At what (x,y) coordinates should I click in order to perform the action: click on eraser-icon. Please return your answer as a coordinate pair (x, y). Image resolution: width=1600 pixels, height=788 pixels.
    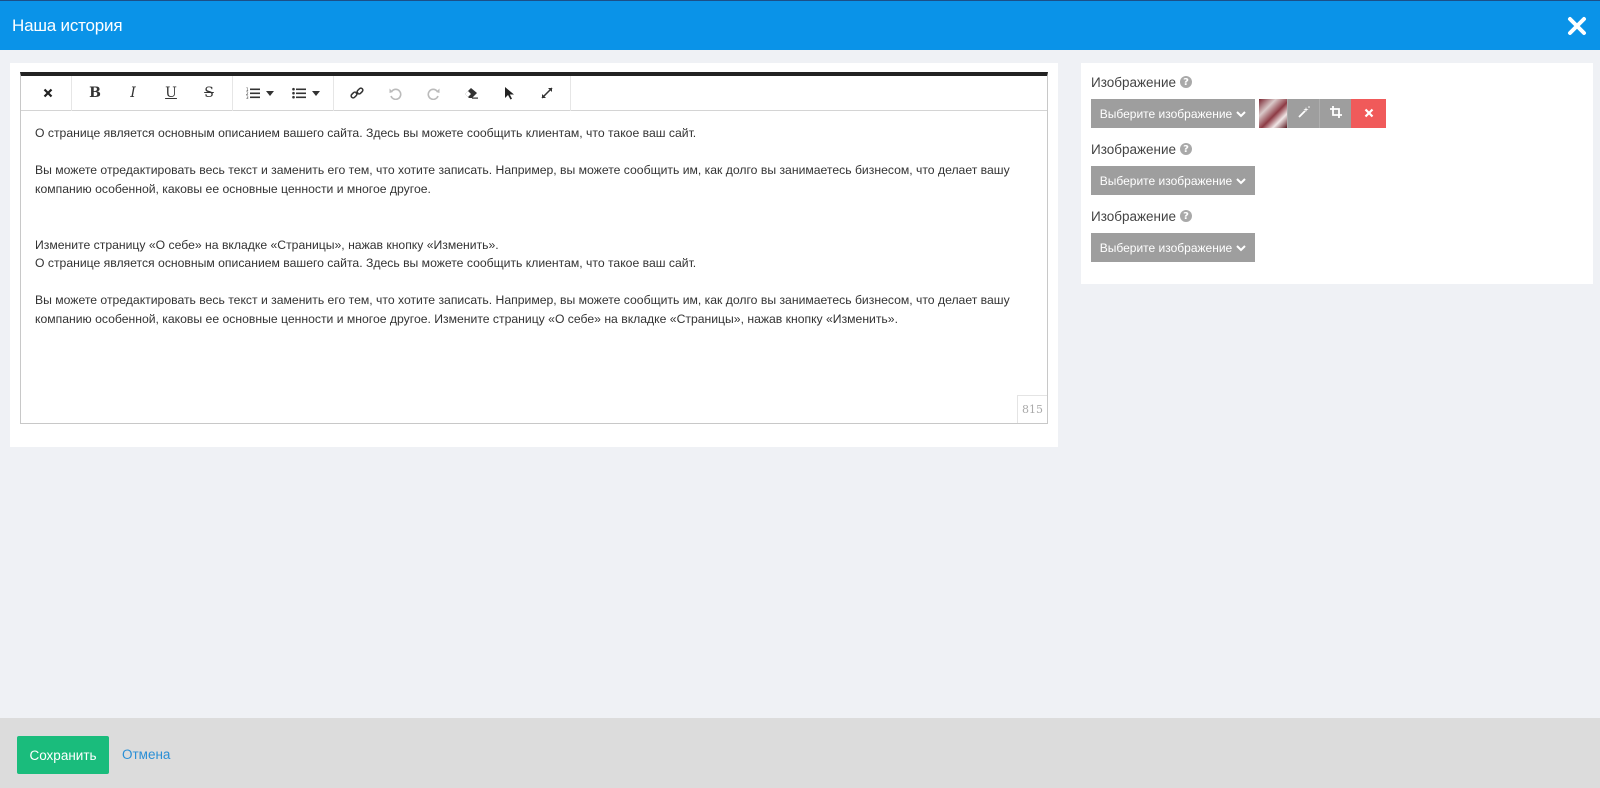
    Looking at the image, I should click on (471, 93).